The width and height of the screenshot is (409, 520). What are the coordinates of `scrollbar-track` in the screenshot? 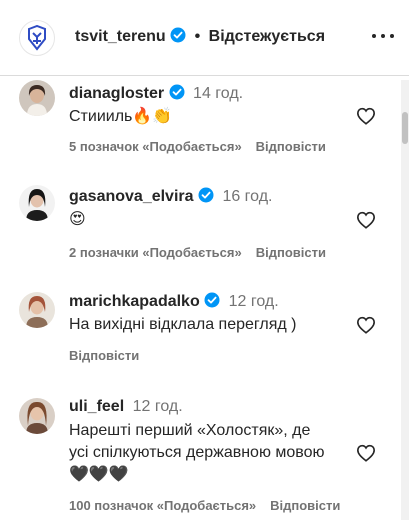 It's located at (405, 300).